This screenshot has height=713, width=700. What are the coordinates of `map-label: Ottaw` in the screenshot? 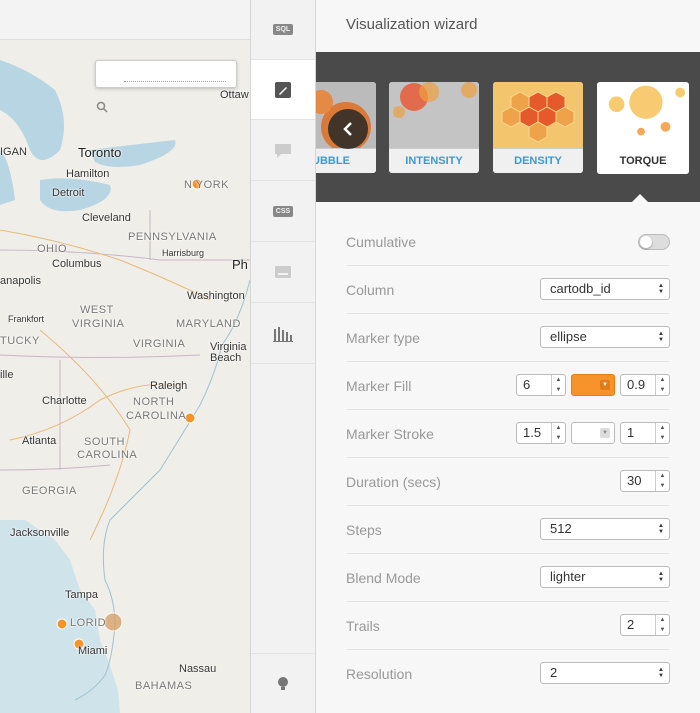 It's located at (234, 95).